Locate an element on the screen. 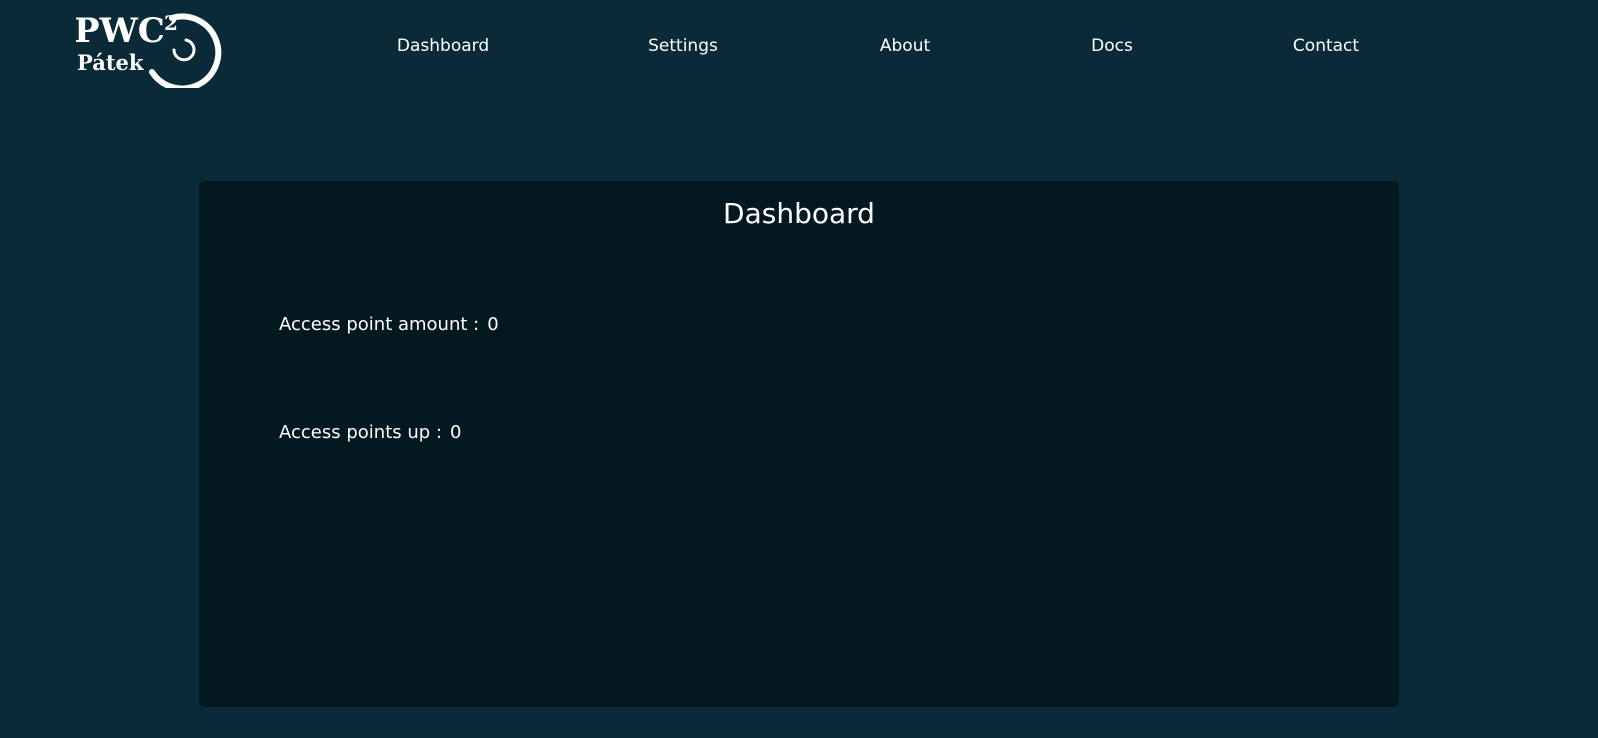 The image size is (1598, 738). stat-label: Access points up : is located at coordinates (360, 432).